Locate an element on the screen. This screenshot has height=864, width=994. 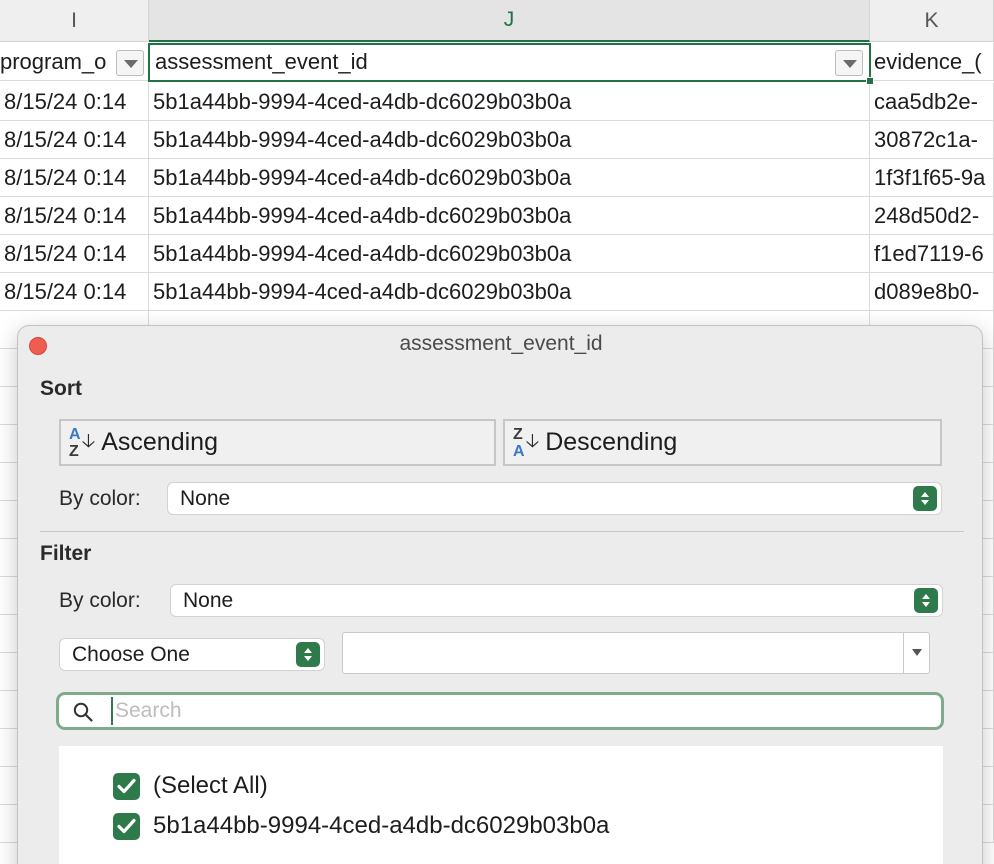
filter-by-color-label: By color: is located at coordinates (100, 600).